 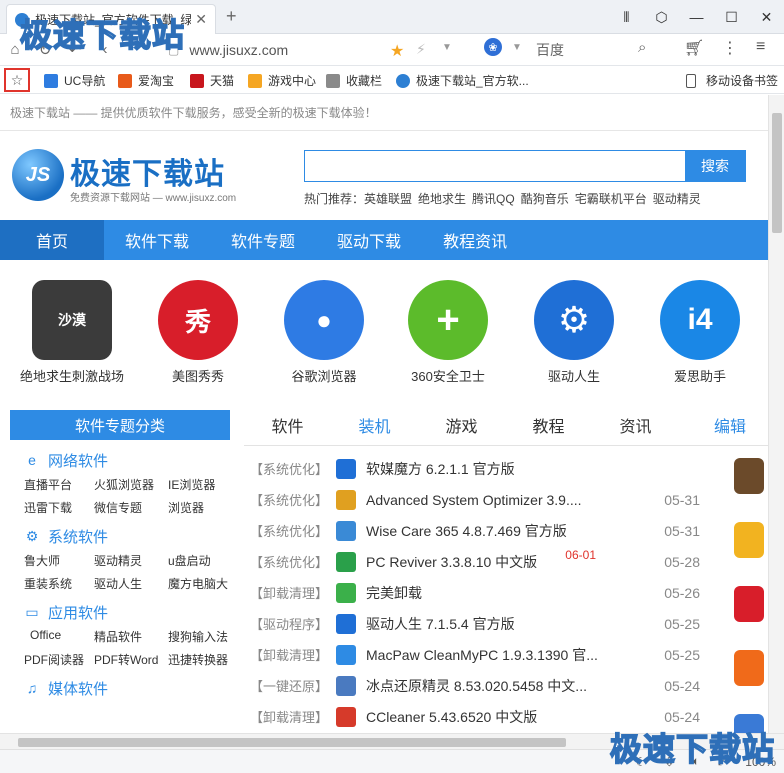 What do you see at coordinates (203, 560) in the screenshot?
I see `category-link: u盘启动` at bounding box center [203, 560].